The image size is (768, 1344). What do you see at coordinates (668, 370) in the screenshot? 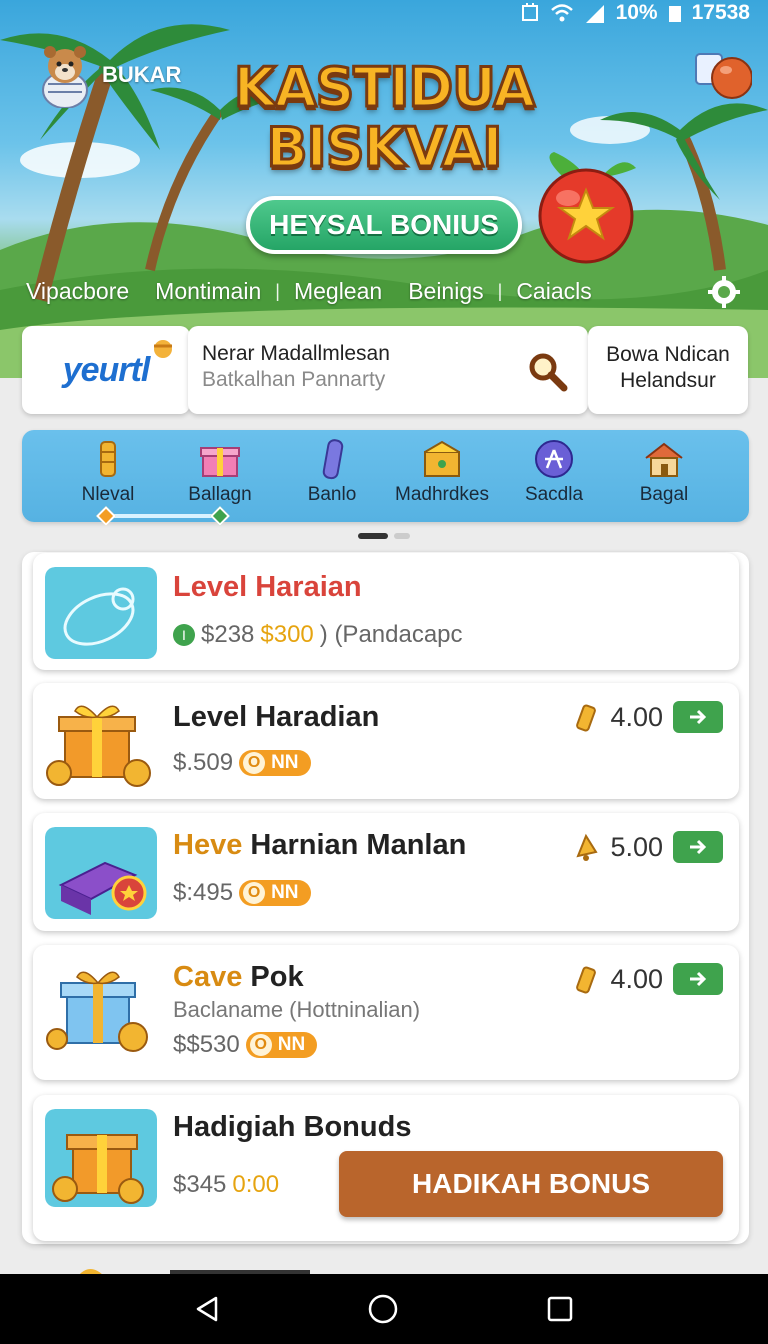
I see `promo-card: Bowa Ndican Helandsur` at bounding box center [668, 370].